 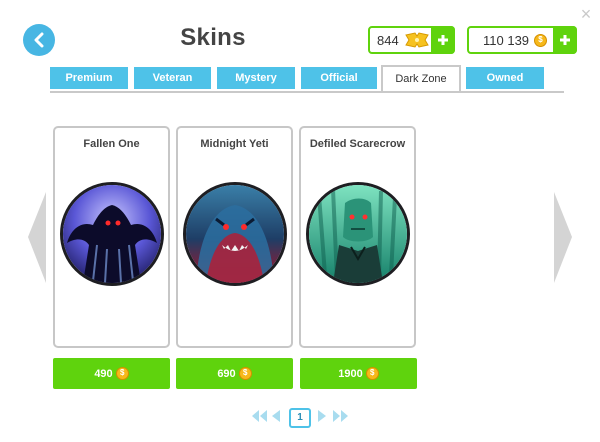 I want to click on next-page-icon, so click(x=322, y=416).